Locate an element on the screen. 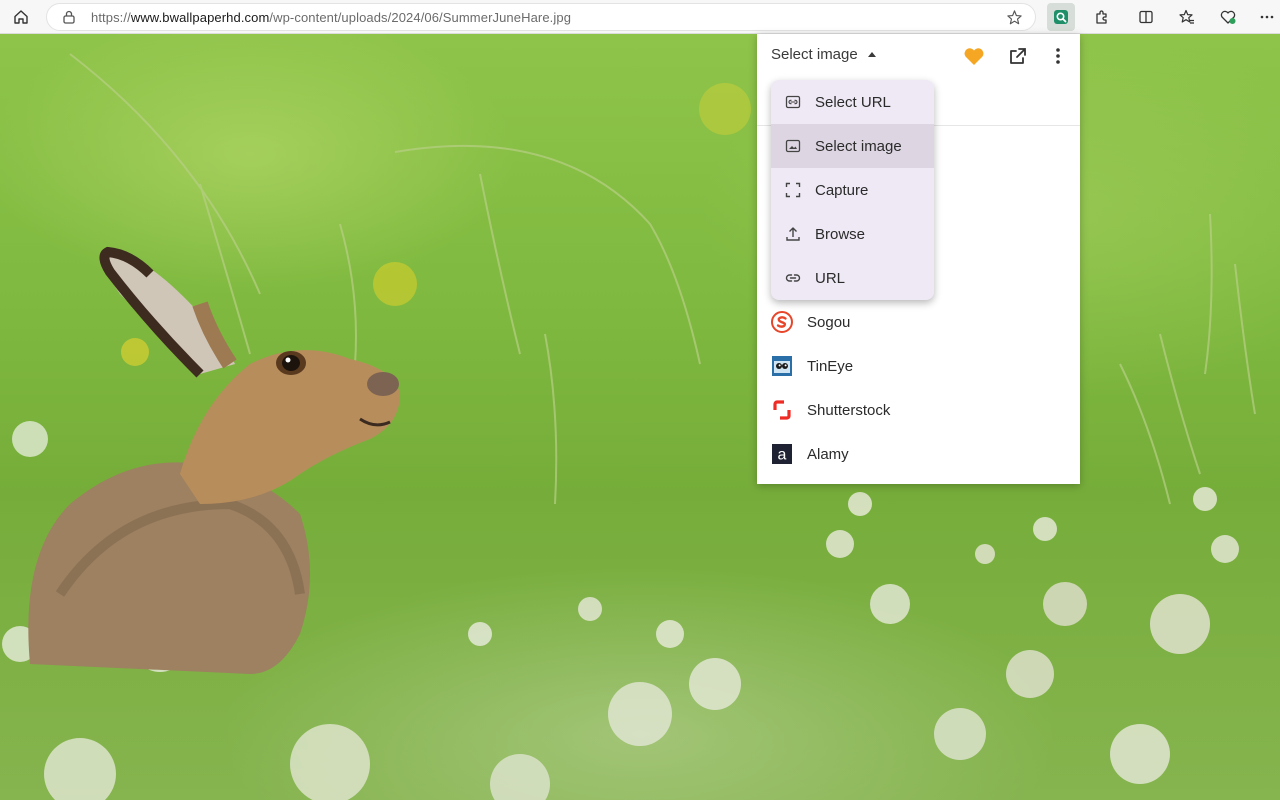  url-domain: www.bwallpaperhd.com is located at coordinates (200, 17).